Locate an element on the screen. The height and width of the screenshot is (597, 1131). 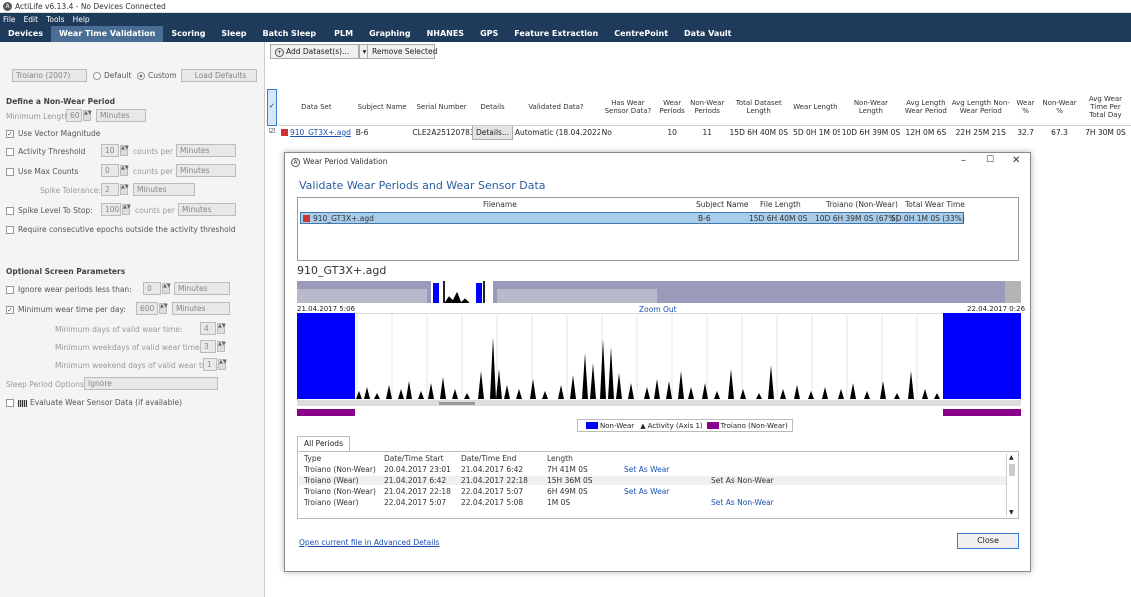
col-avg-wear: Avg Length Wear Period is located at coordinates (926, 107).